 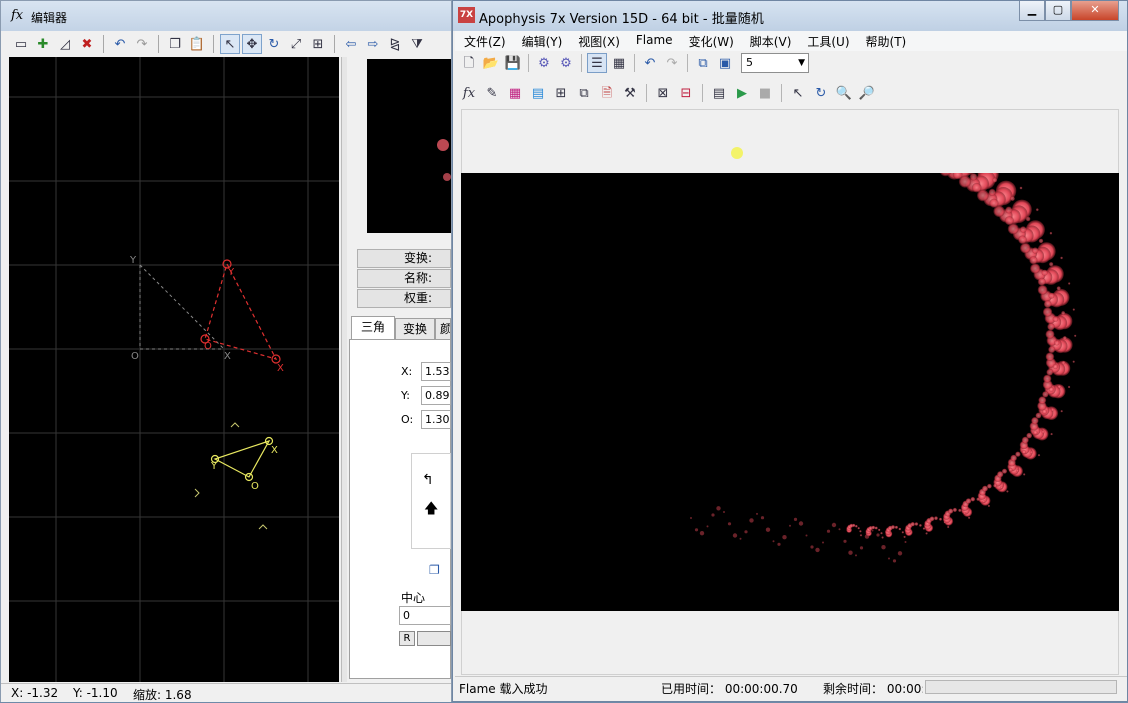 I want to click on new-triangle-icon: ▭, so click(x=21, y=44).